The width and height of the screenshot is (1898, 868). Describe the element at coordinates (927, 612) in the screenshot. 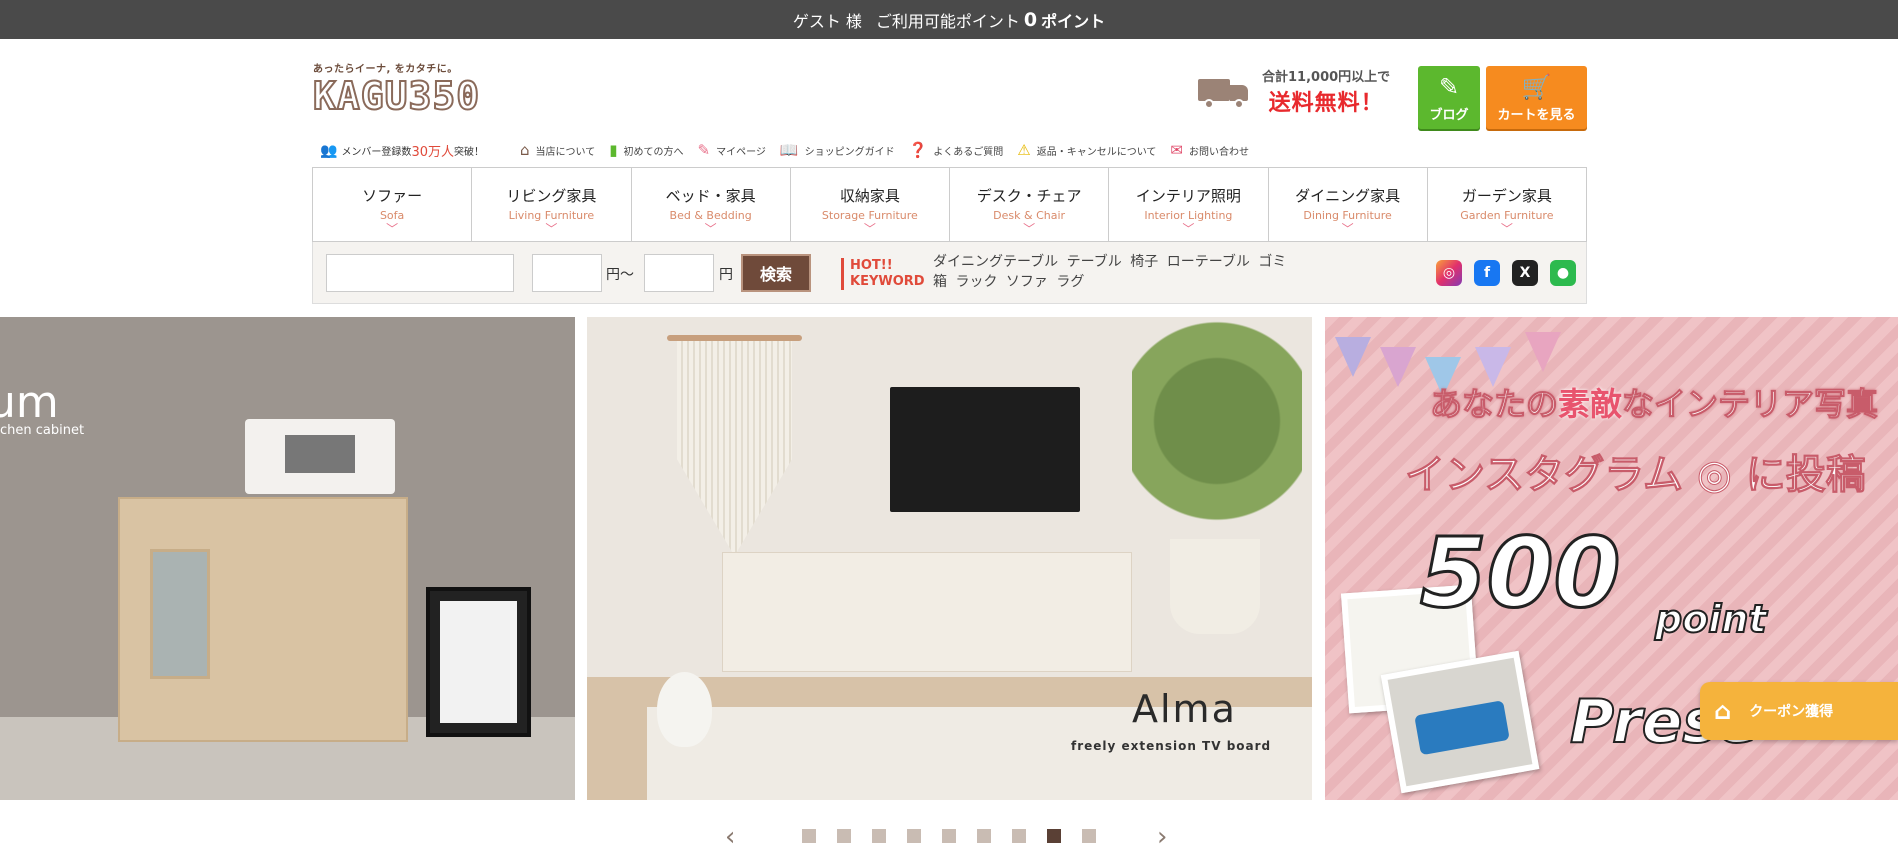

I see `tv-board-image` at that location.